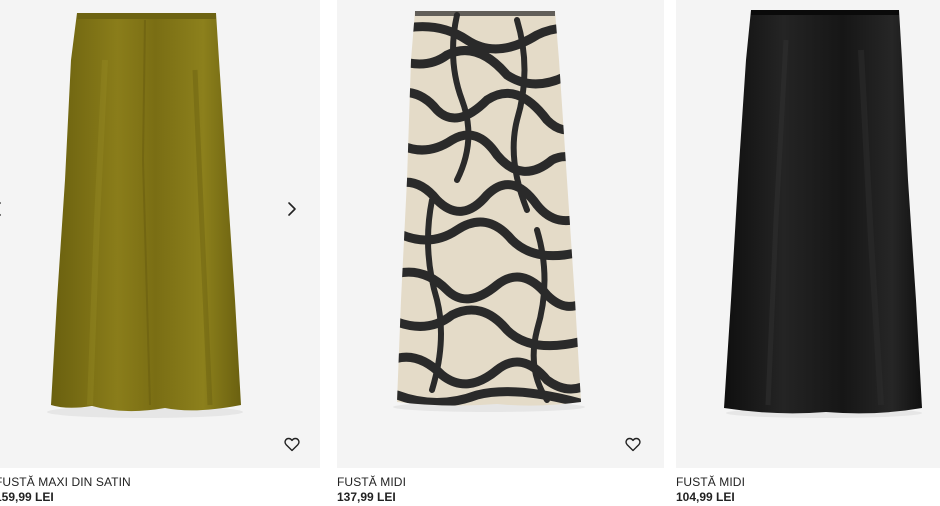 Image resolution: width=940 pixels, height=506 pixels. What do you see at coordinates (0, 209) in the screenshot?
I see `chevron-left-icon` at bounding box center [0, 209].